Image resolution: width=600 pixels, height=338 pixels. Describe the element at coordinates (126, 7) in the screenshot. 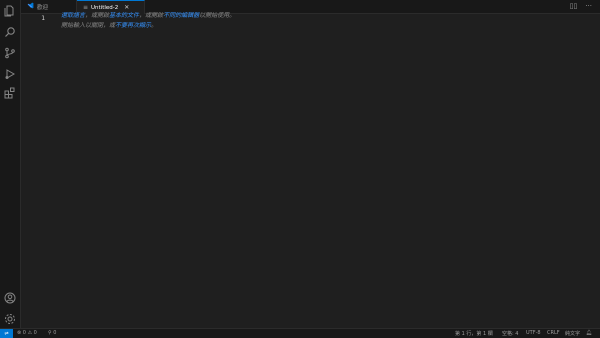

I see `close-icon: ✕` at that location.